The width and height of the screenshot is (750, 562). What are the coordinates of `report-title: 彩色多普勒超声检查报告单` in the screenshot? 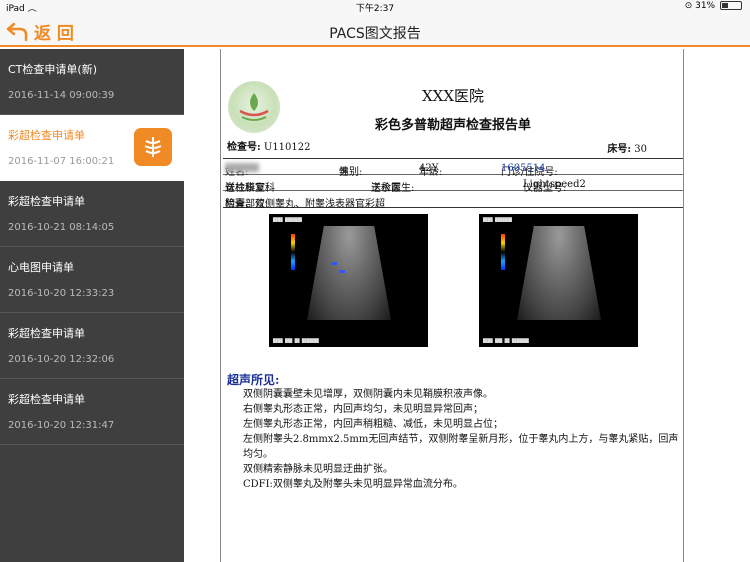 It's located at (452, 125).